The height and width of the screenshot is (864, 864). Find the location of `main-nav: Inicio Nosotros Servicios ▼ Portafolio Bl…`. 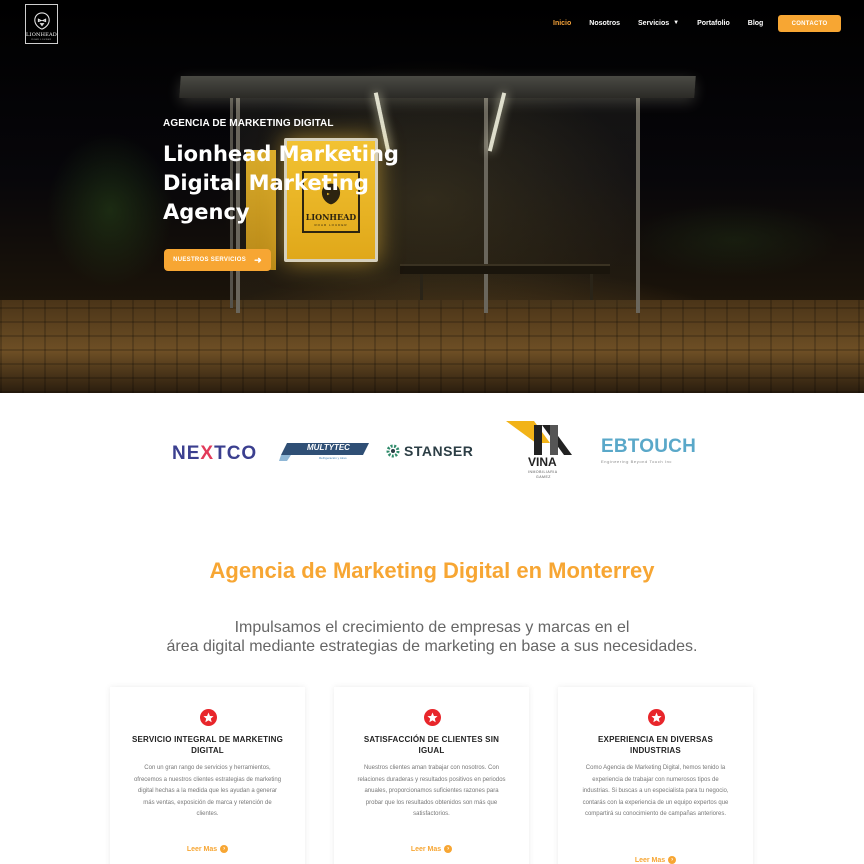

main-nav: Inicio Nosotros Servicios ▼ Portafolio Bl… is located at coordinates (667, 23).